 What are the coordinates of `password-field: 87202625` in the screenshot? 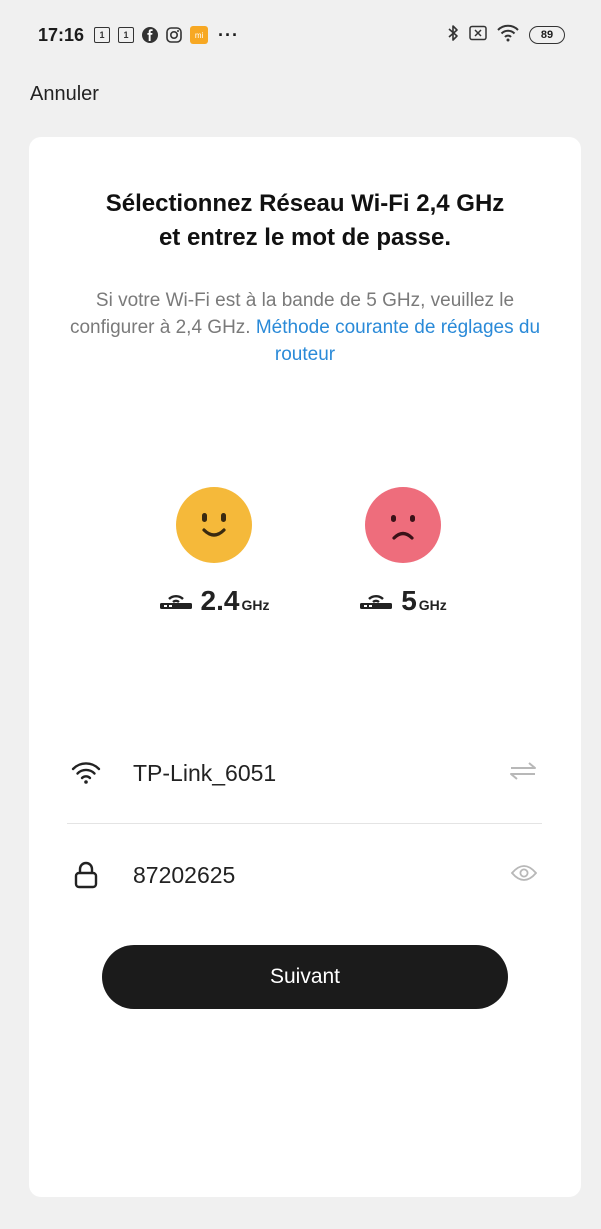 It's located at (305, 875).